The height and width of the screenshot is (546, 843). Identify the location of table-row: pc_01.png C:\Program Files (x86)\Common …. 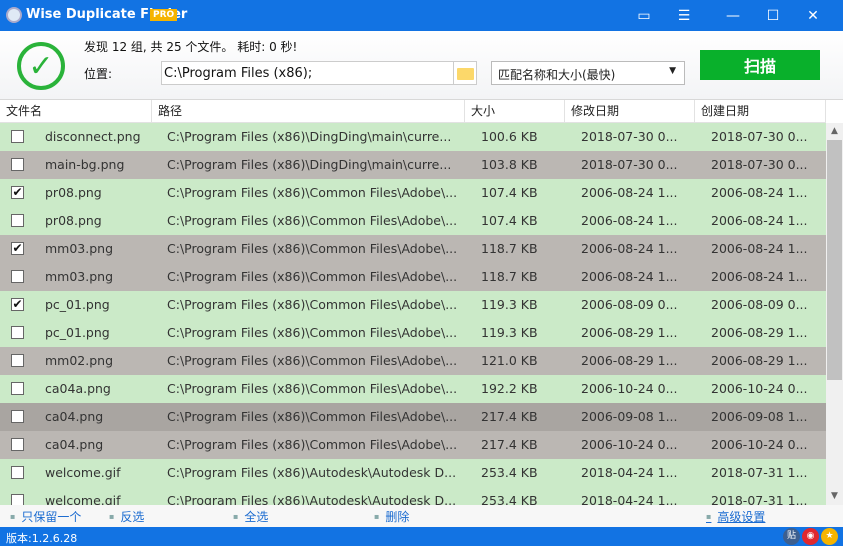
(413, 333).